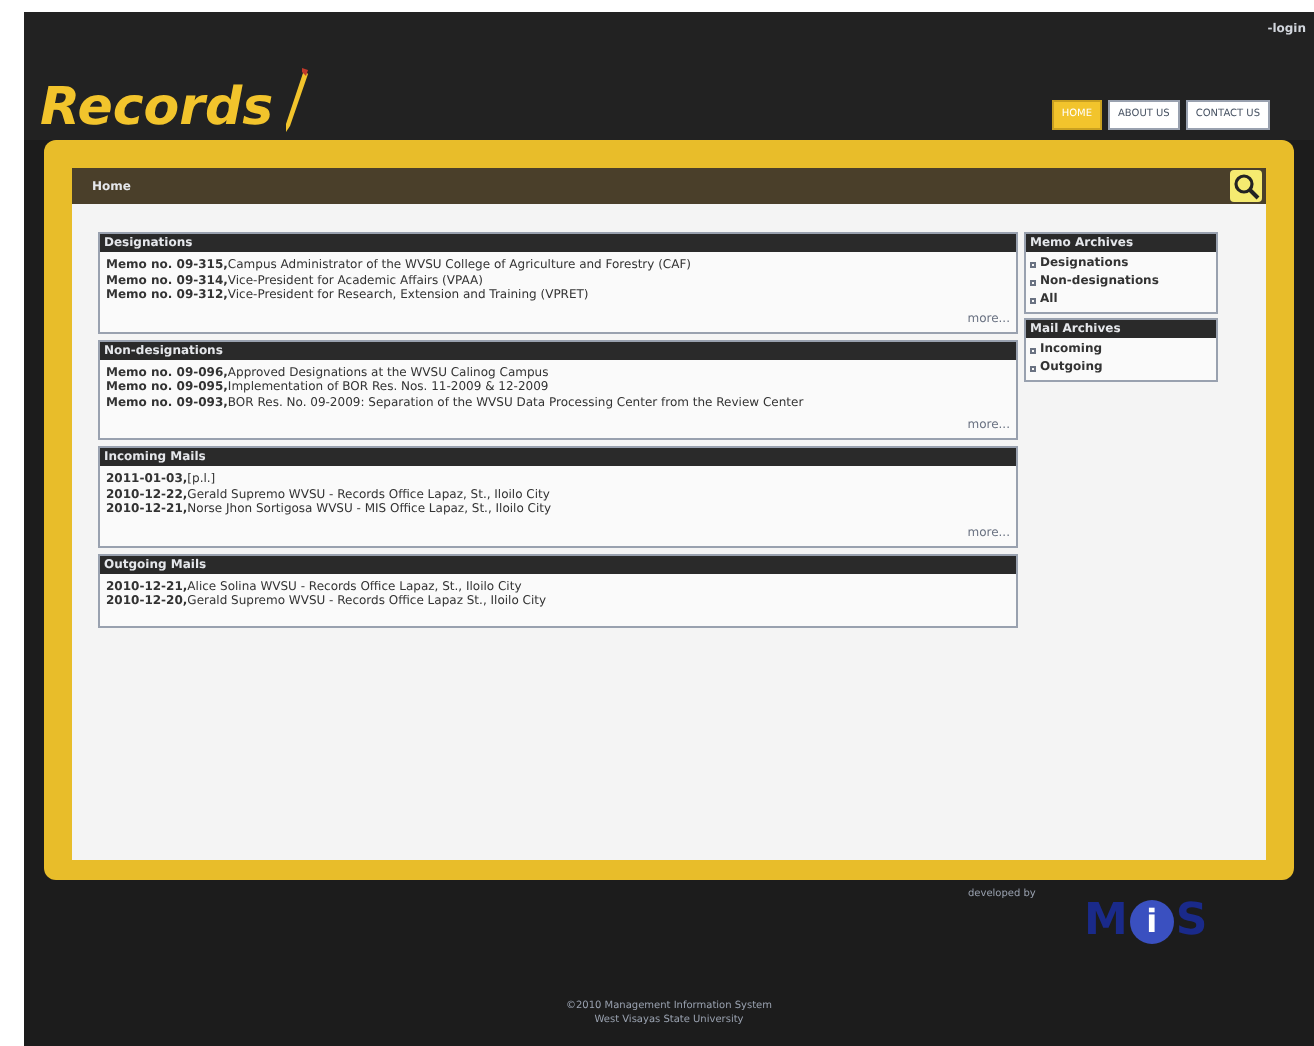 The width and height of the screenshot is (1314, 1046). I want to click on mis-logo: M i S, so click(1146, 922).